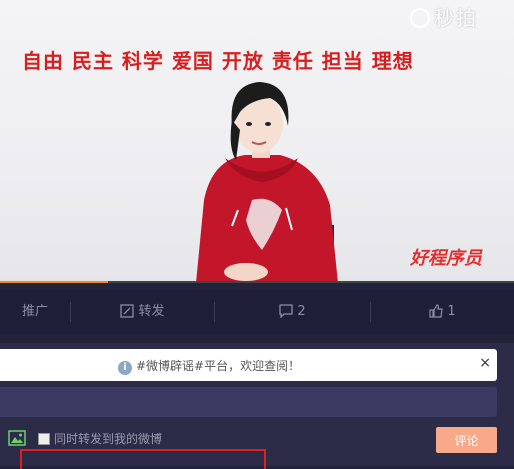  I want to click on submit-comment-button: 评论, so click(466, 440).